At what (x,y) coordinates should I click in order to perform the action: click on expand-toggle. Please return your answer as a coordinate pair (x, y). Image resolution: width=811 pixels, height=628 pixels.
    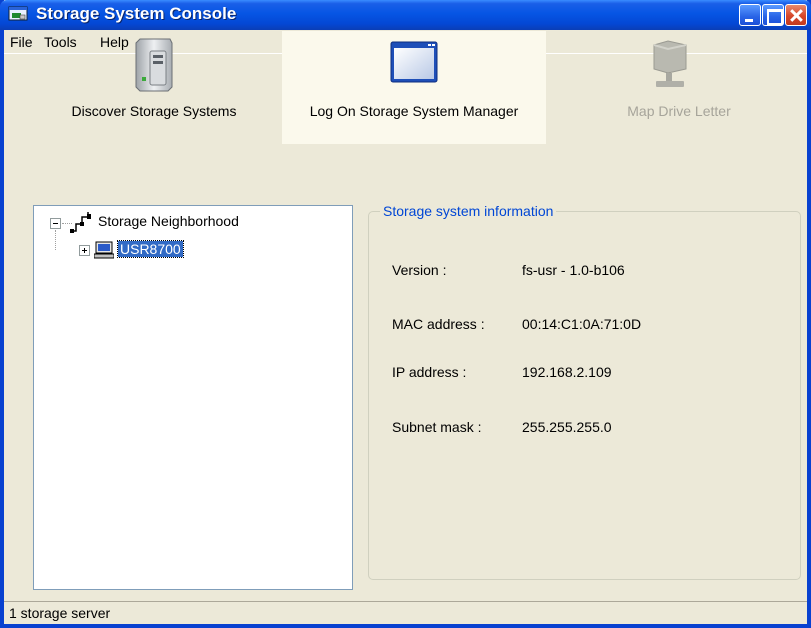
    Looking at the image, I should click on (84, 250).